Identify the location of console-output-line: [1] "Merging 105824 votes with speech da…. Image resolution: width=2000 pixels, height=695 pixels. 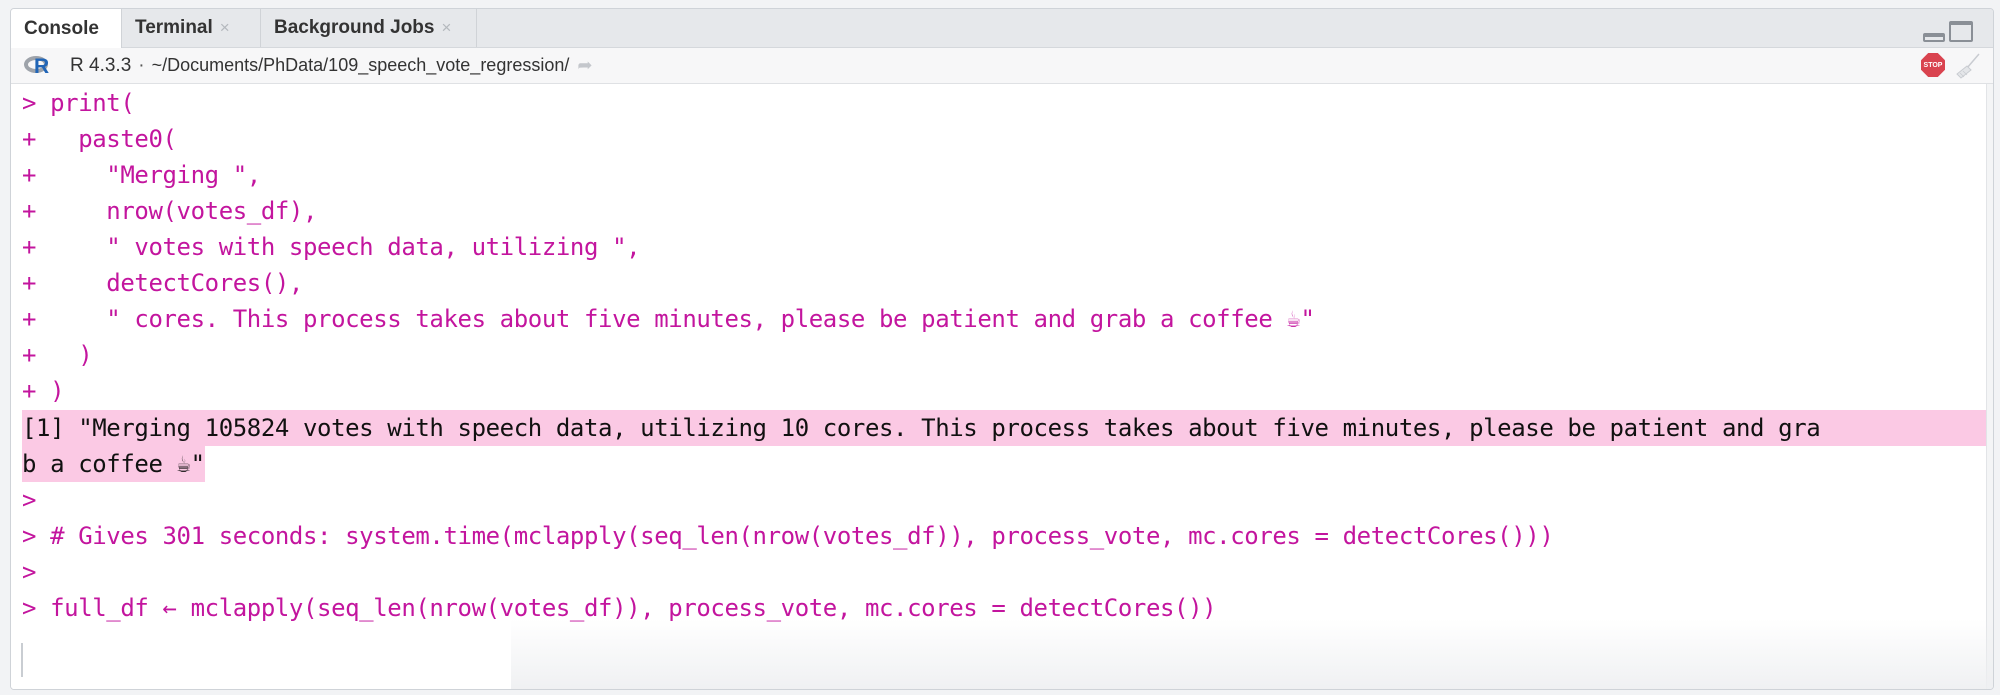
(1007, 428).